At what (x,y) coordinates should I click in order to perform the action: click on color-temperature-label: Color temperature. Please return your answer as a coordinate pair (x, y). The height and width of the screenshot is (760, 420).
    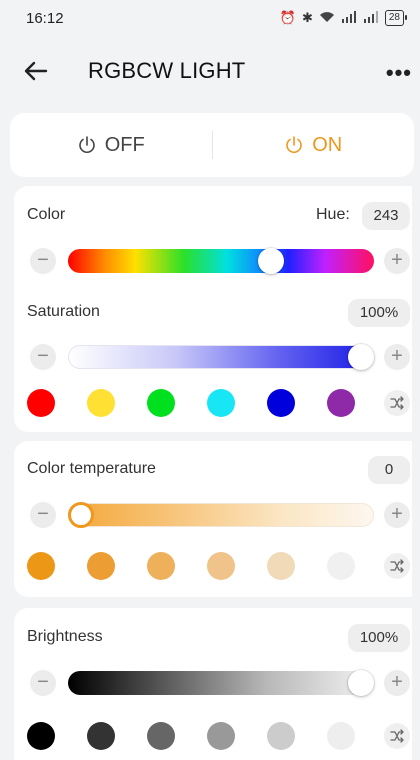
    Looking at the image, I should click on (91, 468).